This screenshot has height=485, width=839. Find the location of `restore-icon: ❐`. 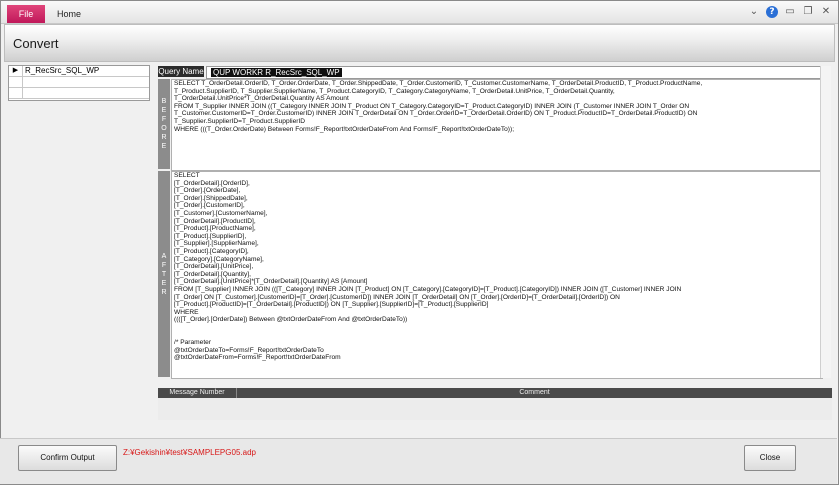

restore-icon: ❐ is located at coordinates (808, 12).